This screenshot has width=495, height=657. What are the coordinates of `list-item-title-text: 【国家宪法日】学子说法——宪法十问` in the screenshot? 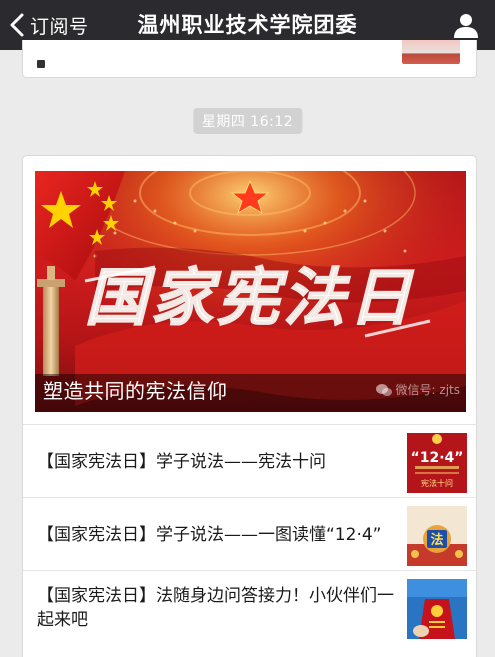 It's located at (181, 461).